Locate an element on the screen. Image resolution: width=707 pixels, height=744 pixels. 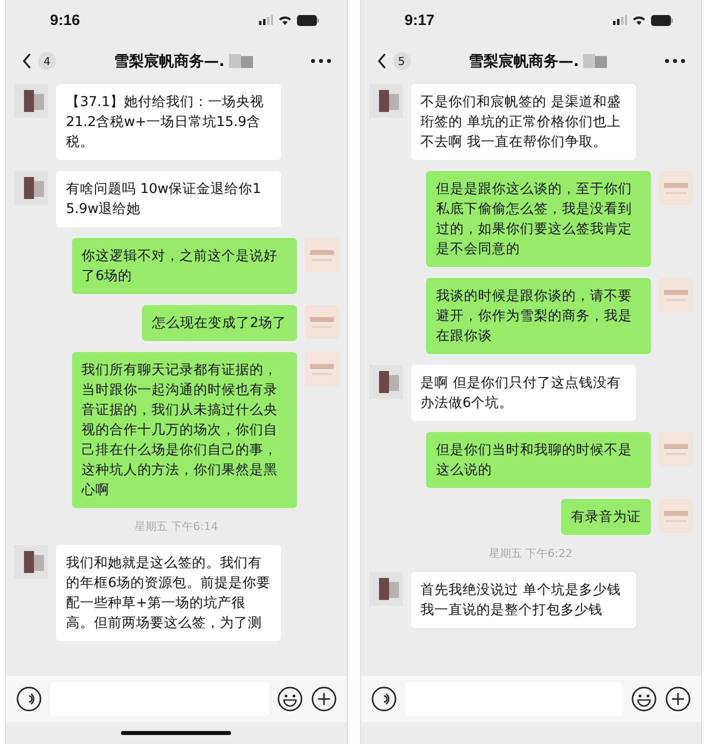
message-bubble: 是啊 但是你们只付了这点钱没有办法做6个坑。 is located at coordinates (523, 393).